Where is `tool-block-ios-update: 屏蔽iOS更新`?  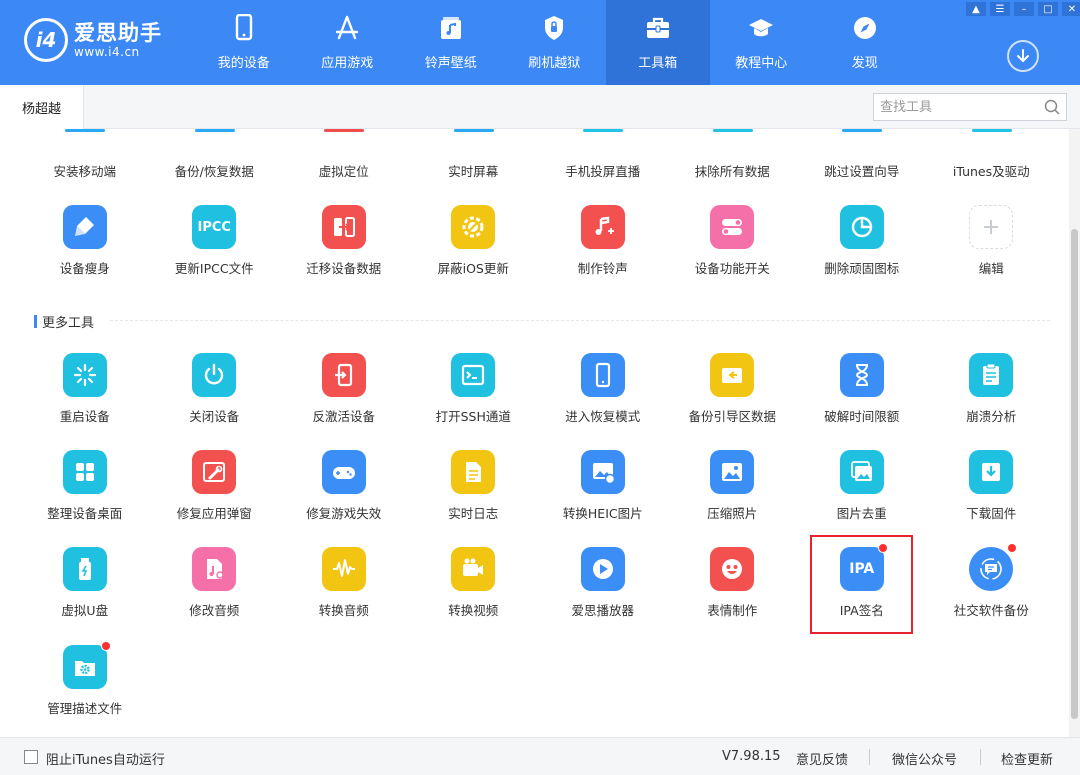
tool-block-ios-update: 屏蔽iOS更新 is located at coordinates (474, 241).